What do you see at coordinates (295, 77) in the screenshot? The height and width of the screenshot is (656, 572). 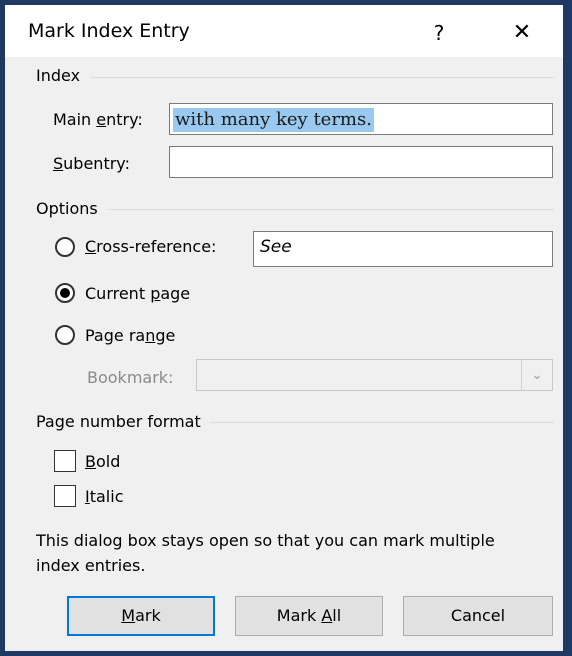 I see `index-group-divider` at bounding box center [295, 77].